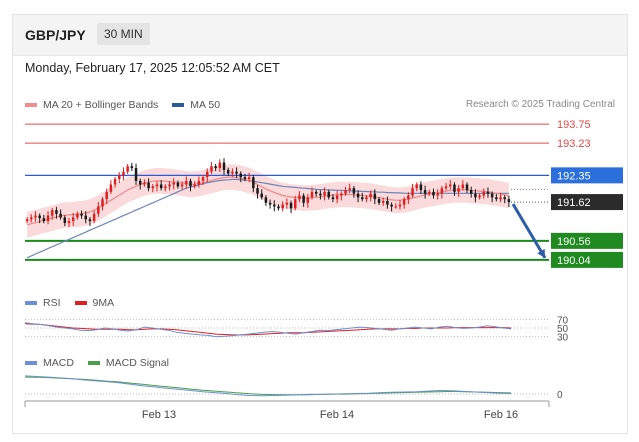 Image resolution: width=639 pixels, height=442 pixels. I want to click on rsi-tick-label: 30, so click(563, 338).